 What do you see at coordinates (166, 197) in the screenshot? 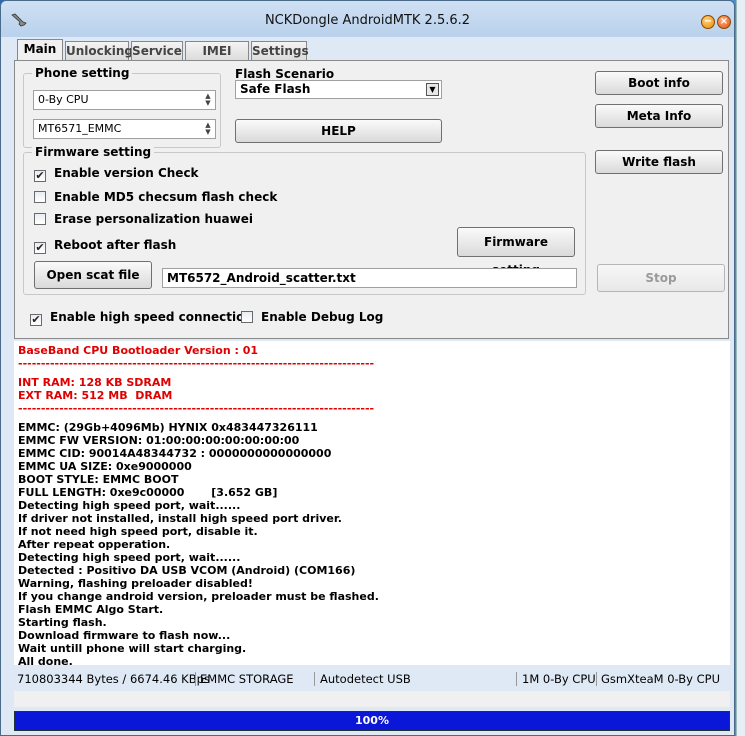
I see `checkbox-label: Enable MD5 checsum flash check` at bounding box center [166, 197].